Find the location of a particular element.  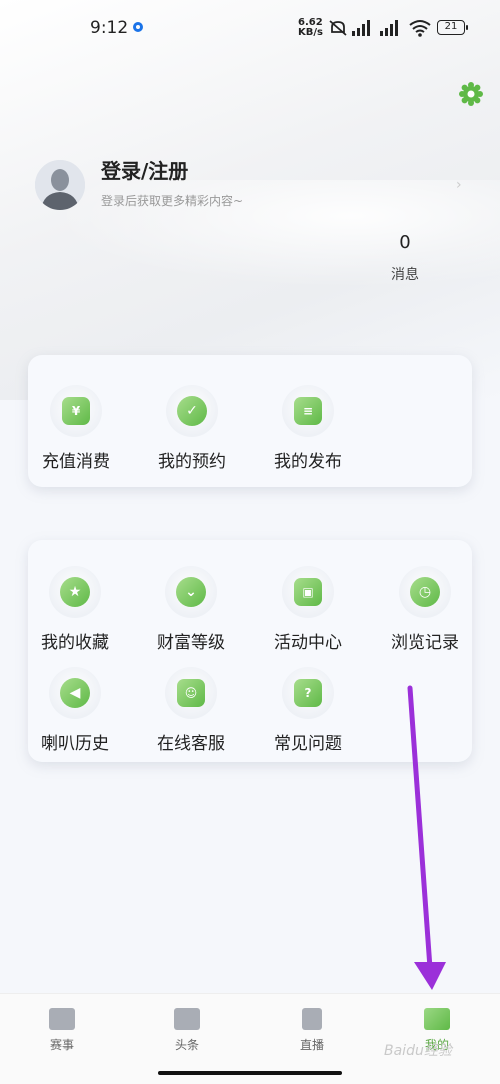

quick-action-recharge: ¥ 充值消费 is located at coordinates (76, 428).